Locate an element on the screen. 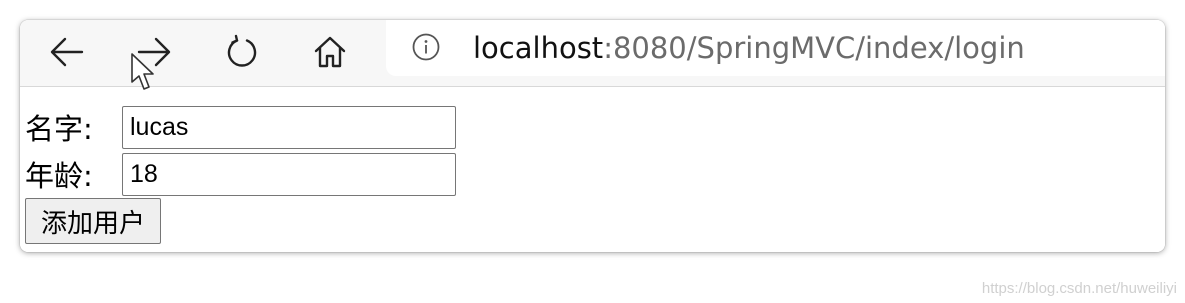 This screenshot has height=303, width=1185. home-button is located at coordinates (330, 52).